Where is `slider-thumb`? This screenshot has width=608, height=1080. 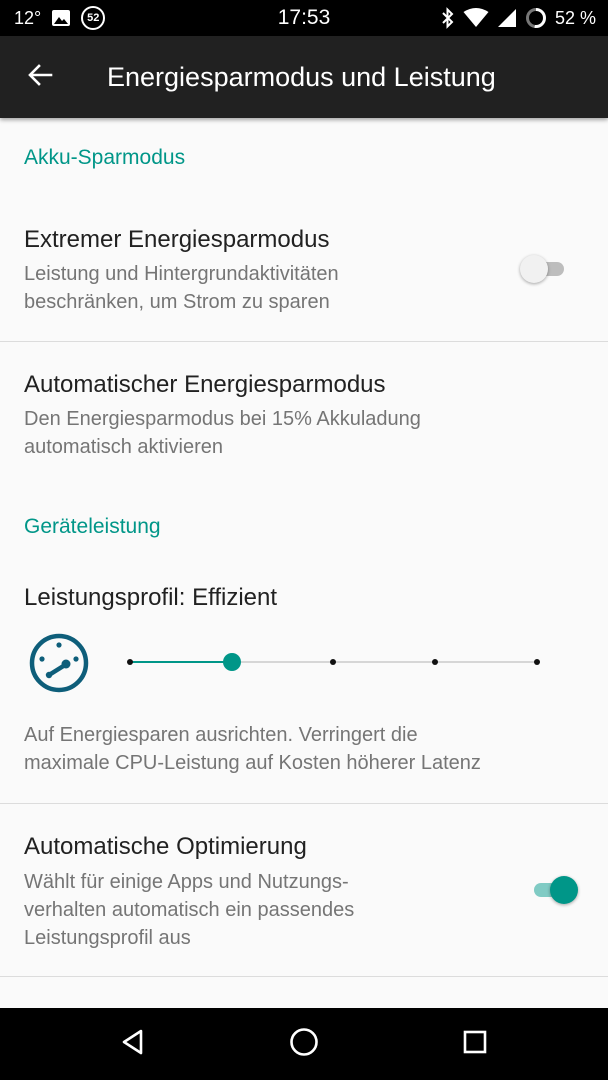
slider-thumb is located at coordinates (232, 662).